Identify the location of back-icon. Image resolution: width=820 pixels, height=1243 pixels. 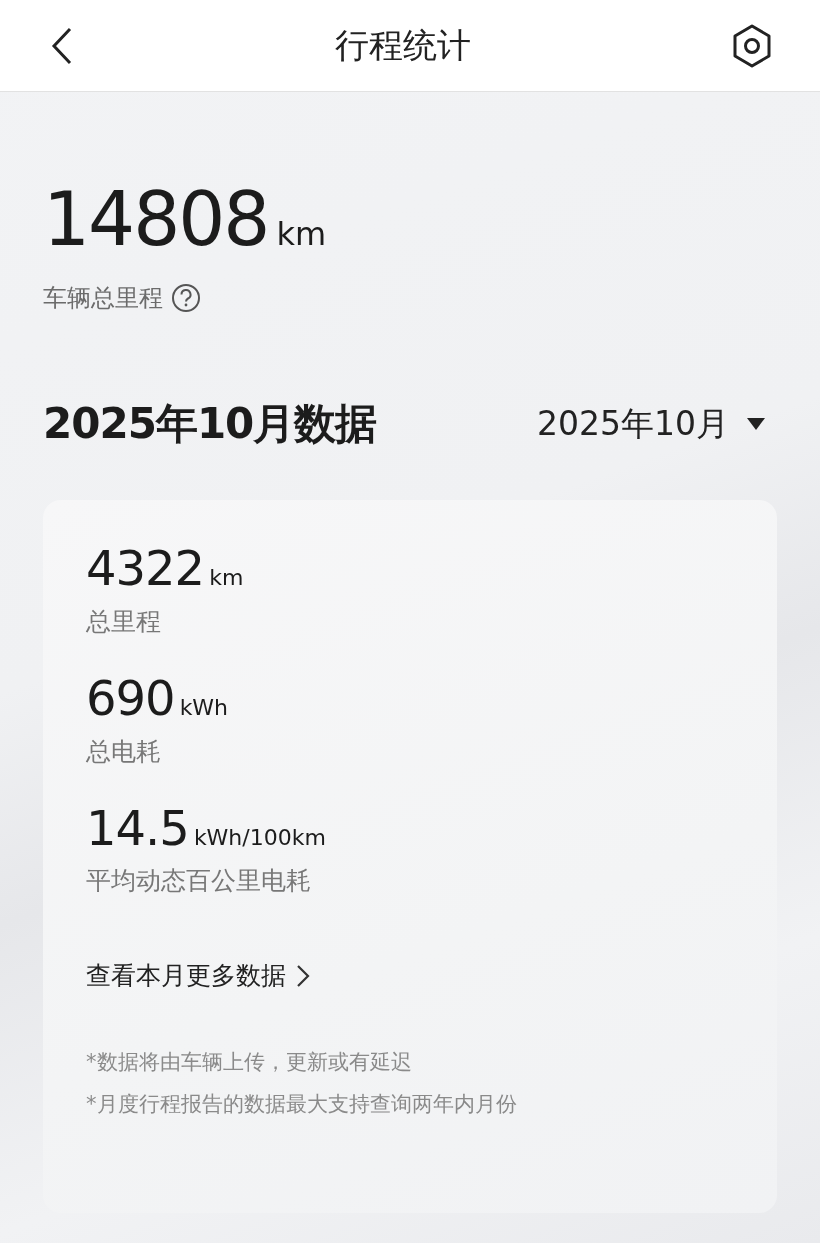
(62, 45).